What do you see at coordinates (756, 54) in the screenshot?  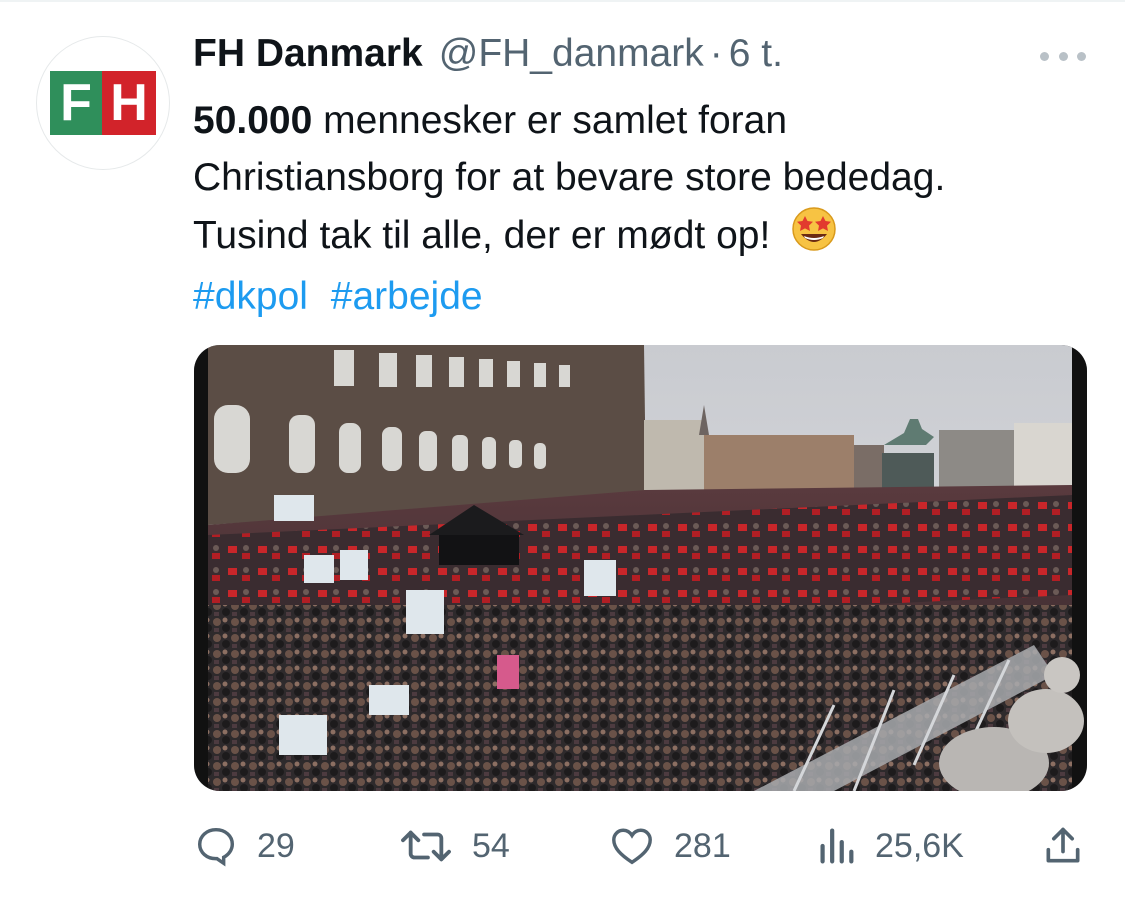 I see `timestamp: 6 t.` at bounding box center [756, 54].